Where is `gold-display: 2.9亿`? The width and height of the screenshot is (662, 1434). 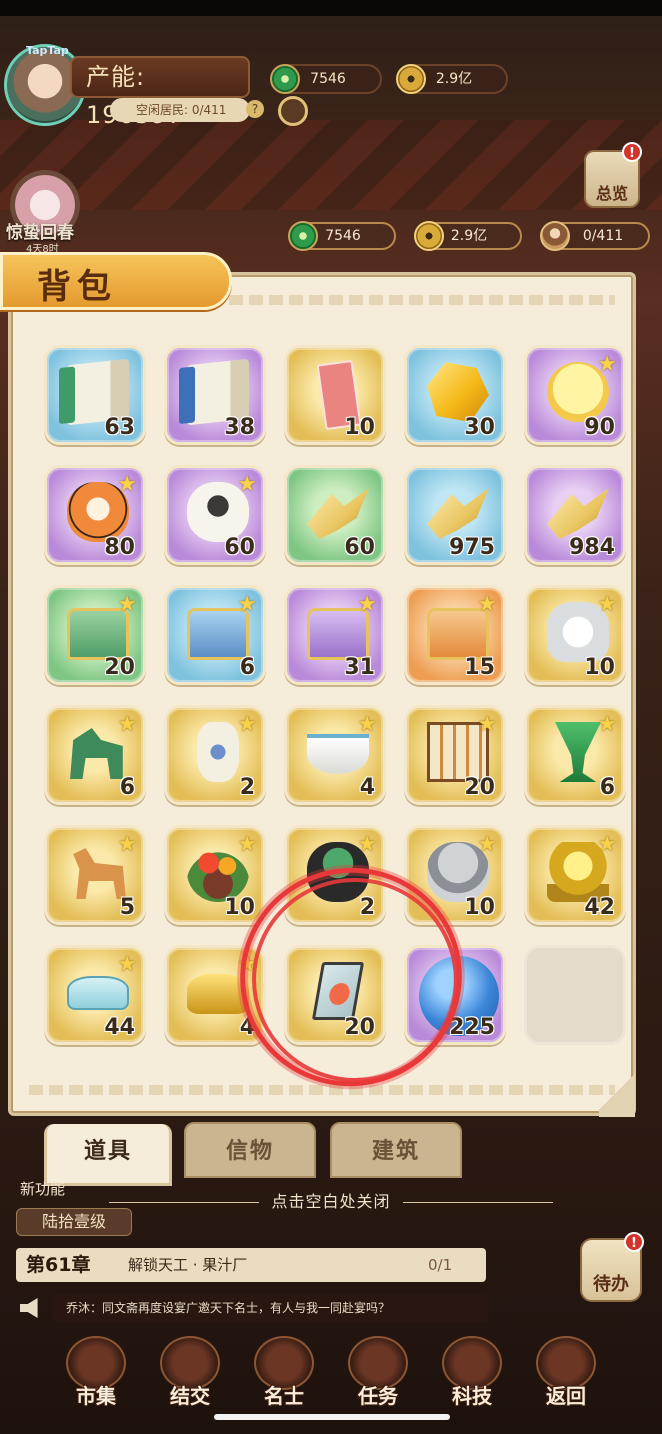 gold-display: 2.9亿 is located at coordinates (468, 236).